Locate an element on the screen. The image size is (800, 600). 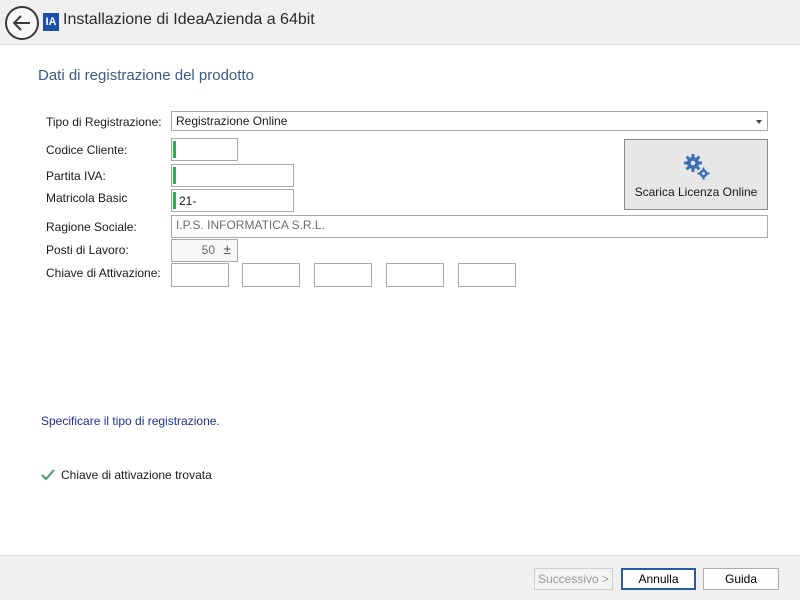
codice-cliente-field is located at coordinates (204, 149).